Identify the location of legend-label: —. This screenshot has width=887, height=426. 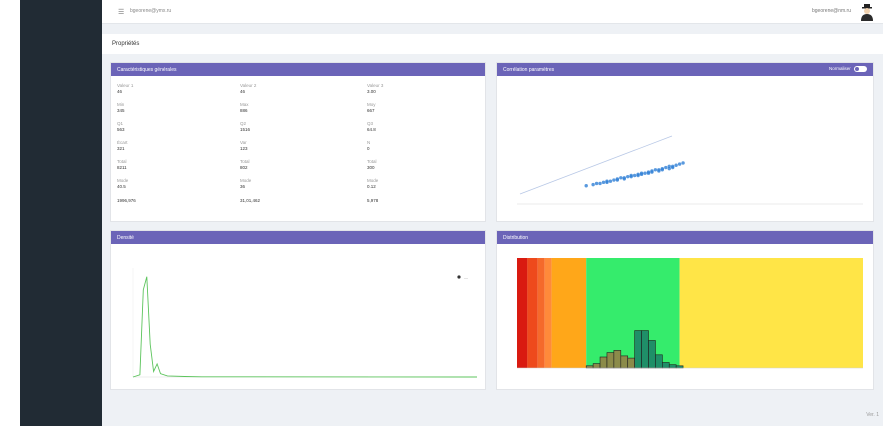
(466, 277).